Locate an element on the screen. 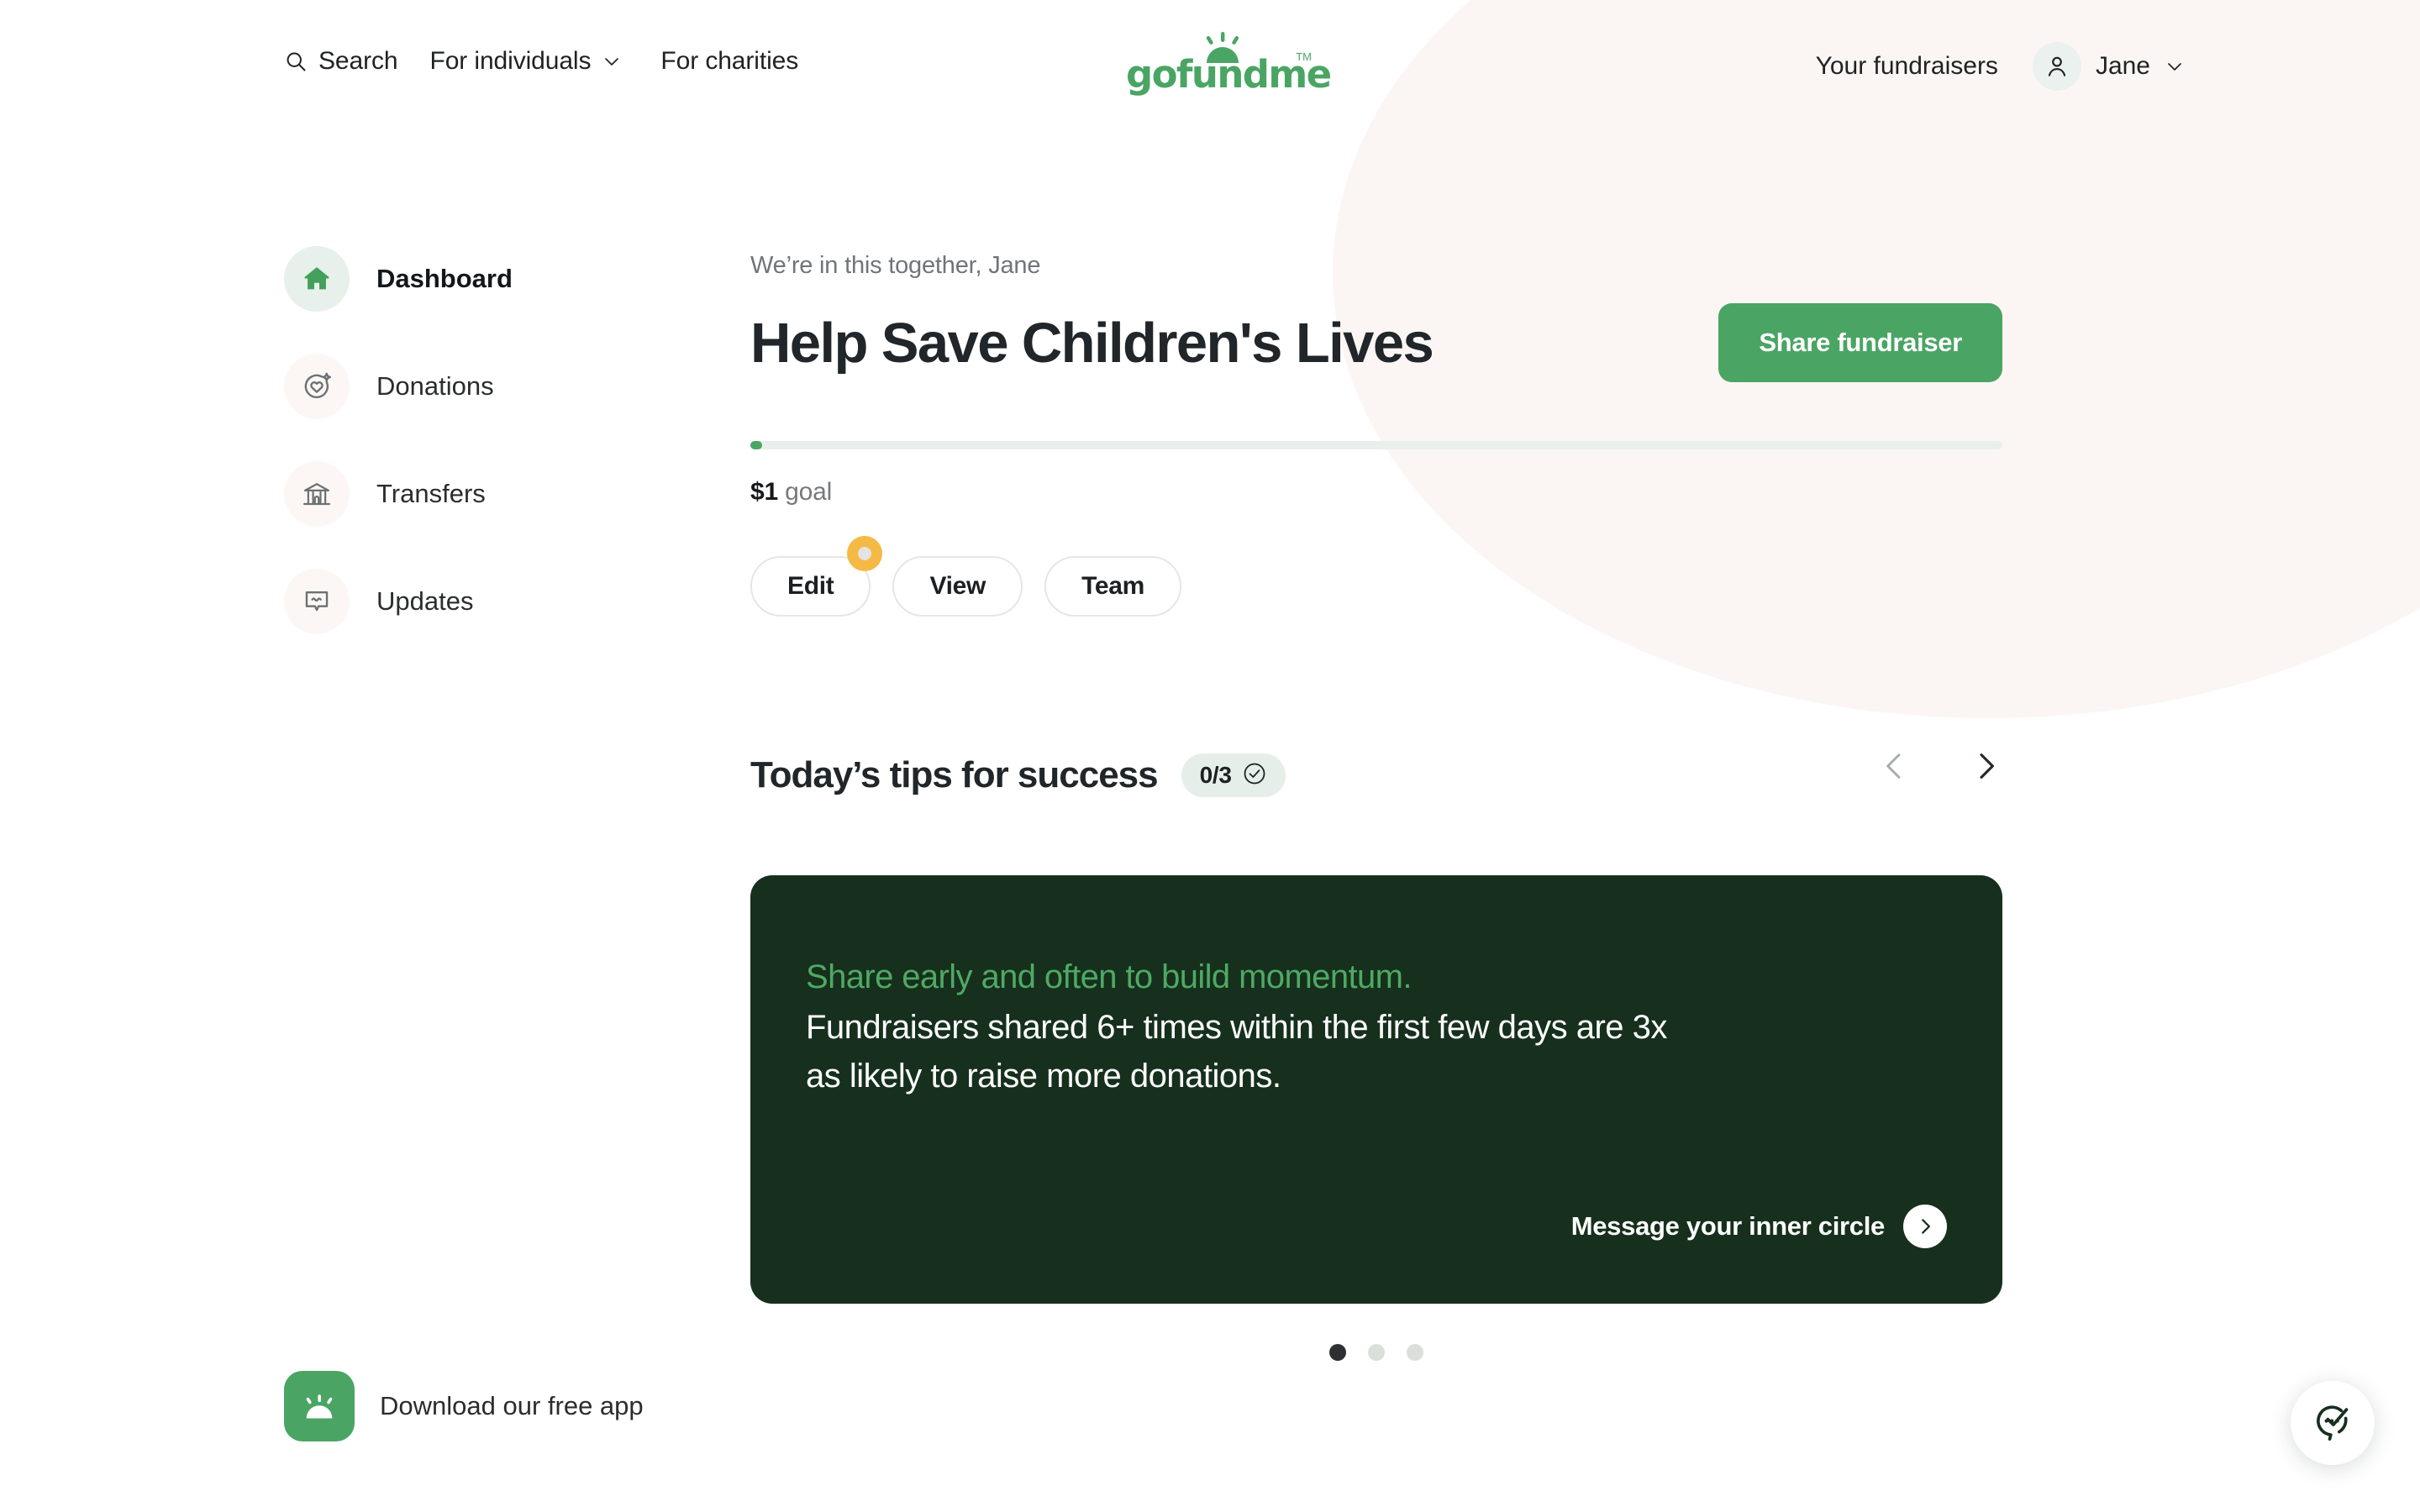 This screenshot has width=2420, height=1512. nav-search-label: Search is located at coordinates (358, 61).